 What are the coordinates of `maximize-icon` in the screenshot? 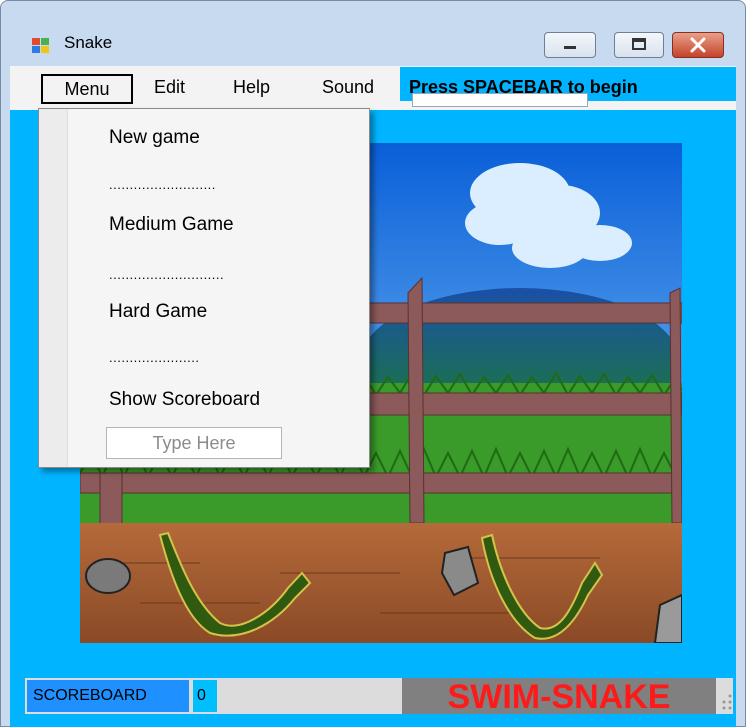 It's located at (639, 44).